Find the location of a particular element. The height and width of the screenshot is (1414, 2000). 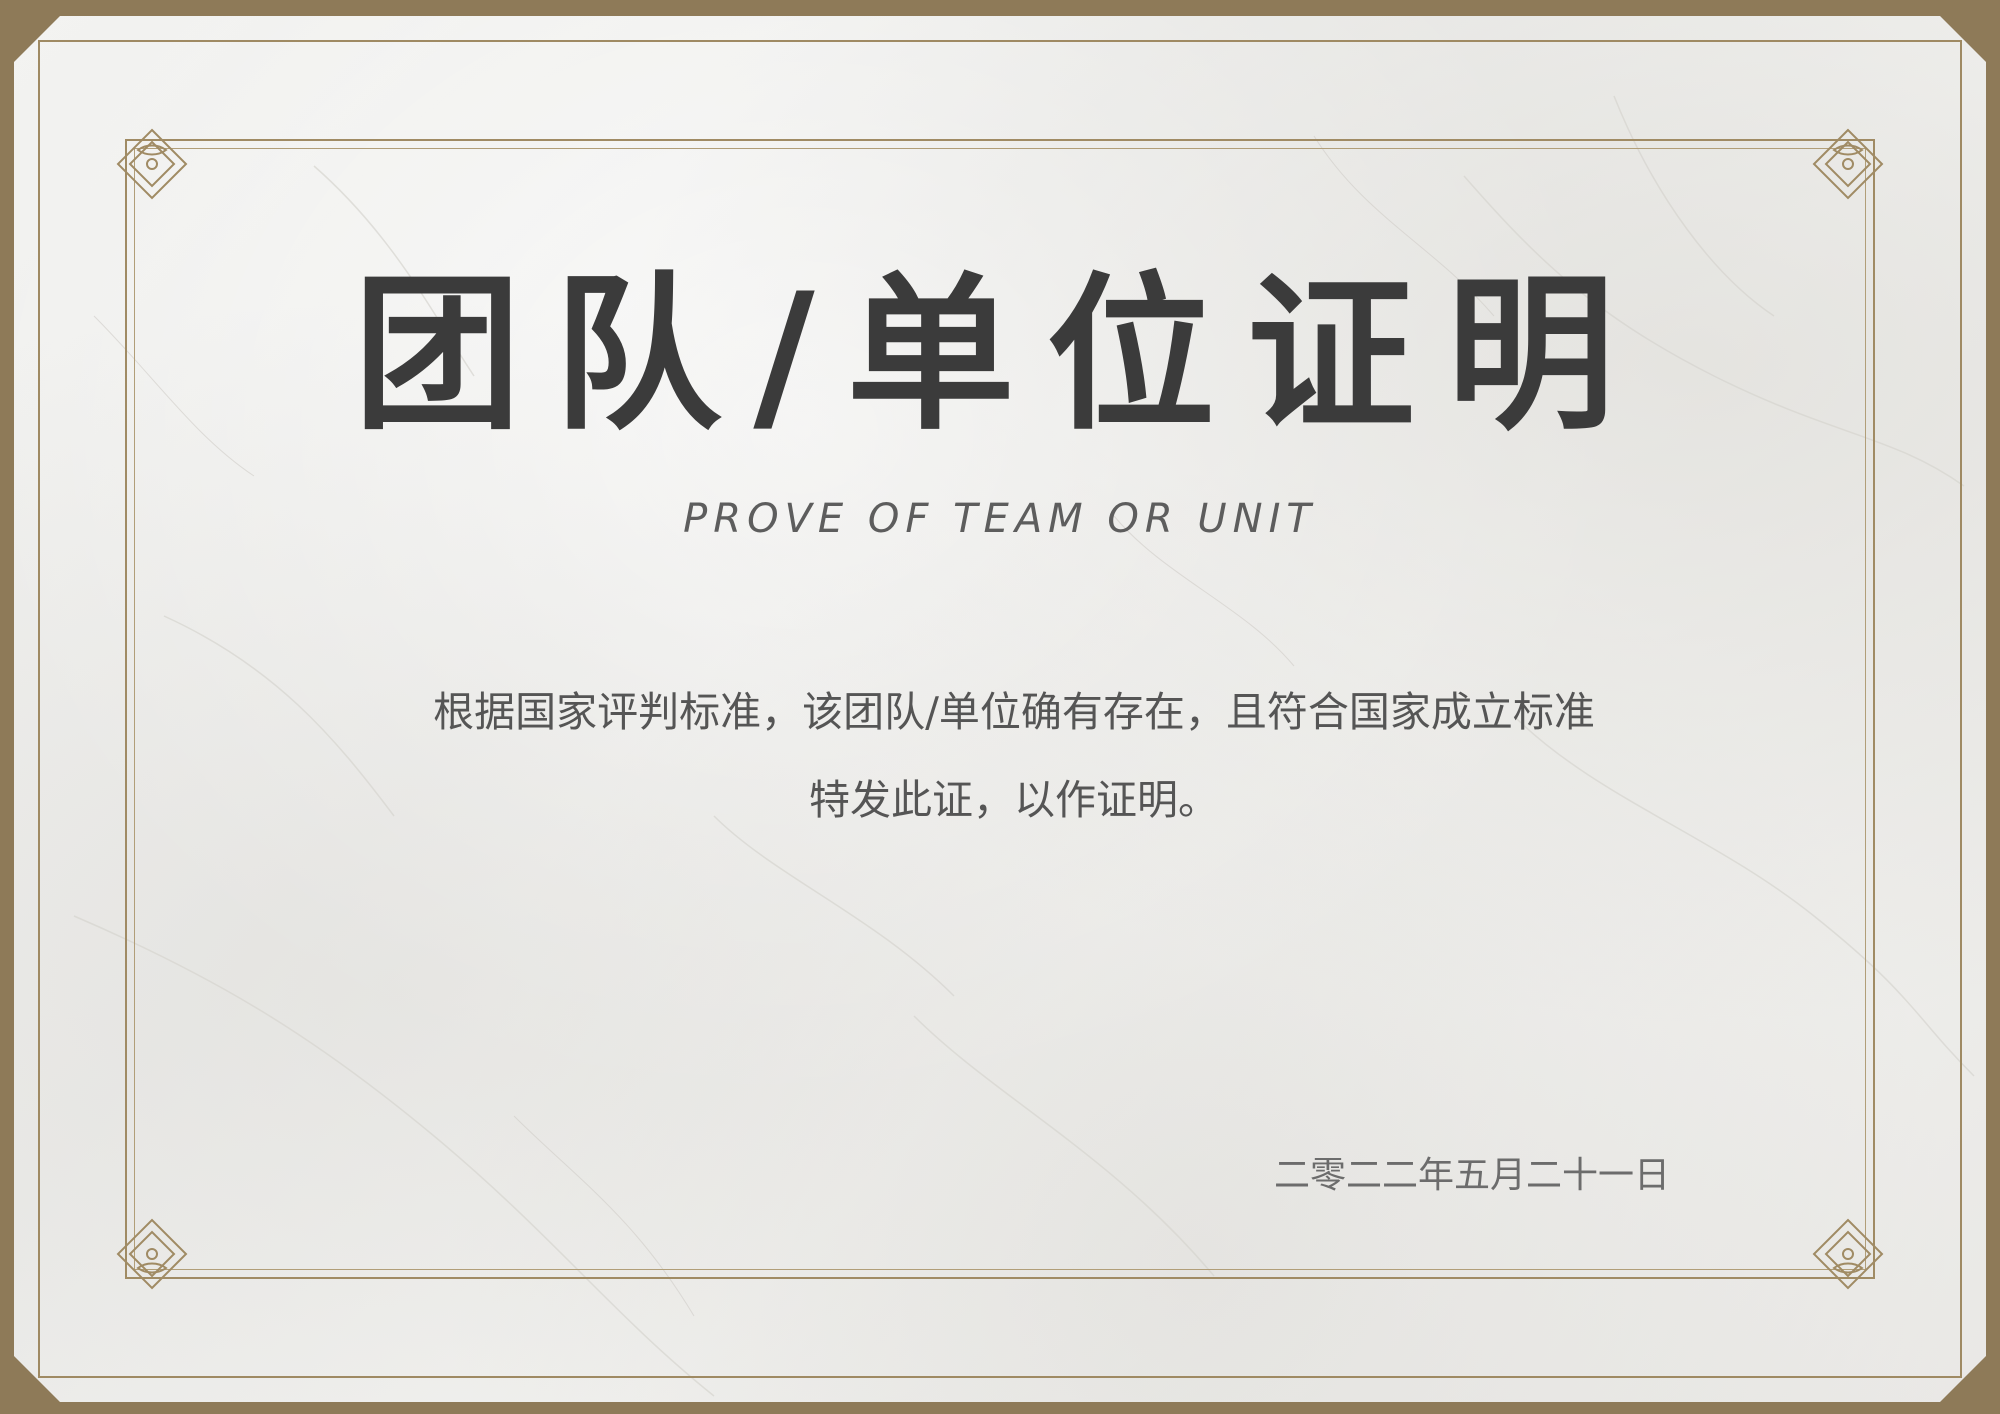

certificate-body-line-1: 根据国家评判标准，该团队/单位确有存在，且符合国家成立标准 is located at coordinates (1014, 712).